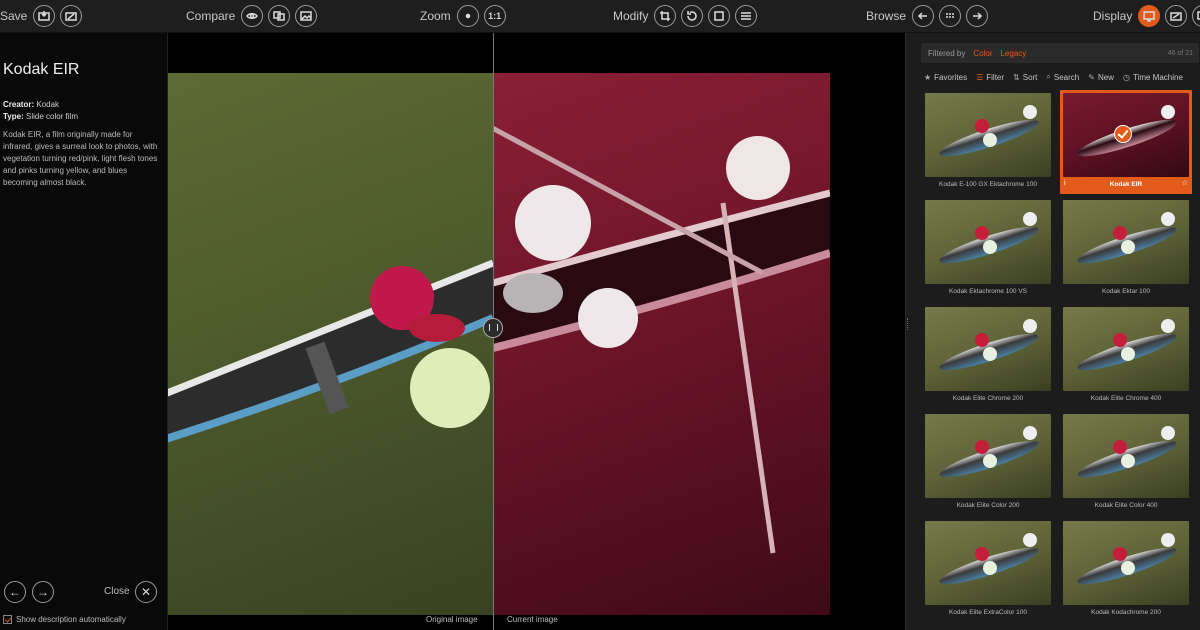 The image size is (1200, 630). I want to click on search-icon: ⌕, so click(1048, 76).